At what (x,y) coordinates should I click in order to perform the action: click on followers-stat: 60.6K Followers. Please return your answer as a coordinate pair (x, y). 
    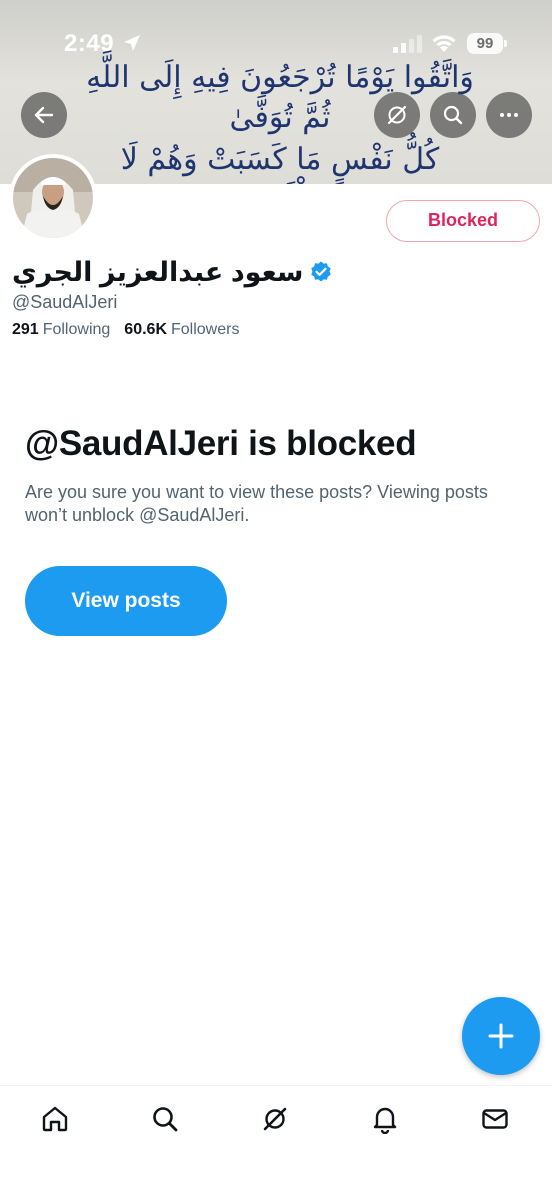
    Looking at the image, I should click on (181, 330).